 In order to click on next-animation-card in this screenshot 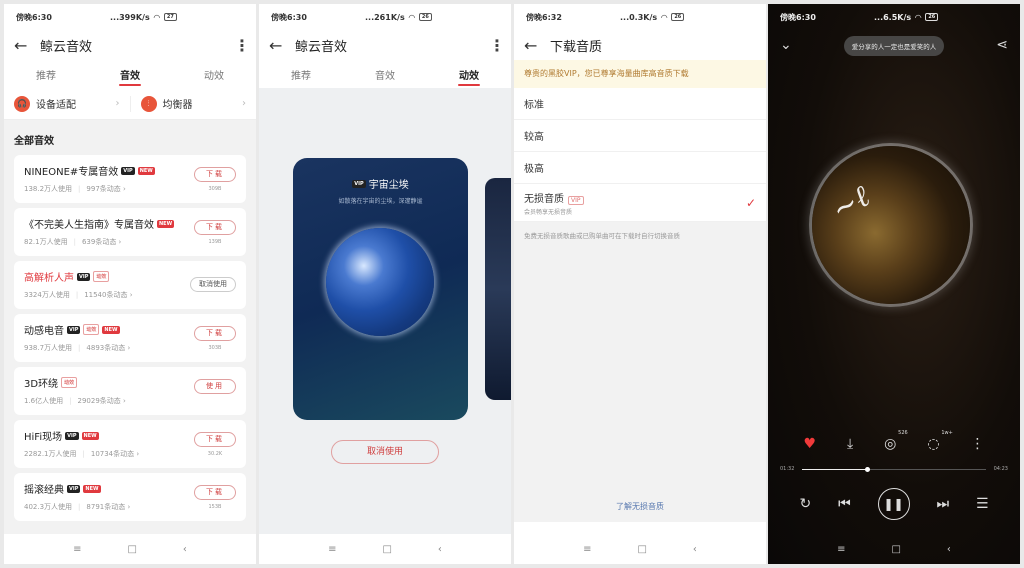, I will do `click(498, 289)`.